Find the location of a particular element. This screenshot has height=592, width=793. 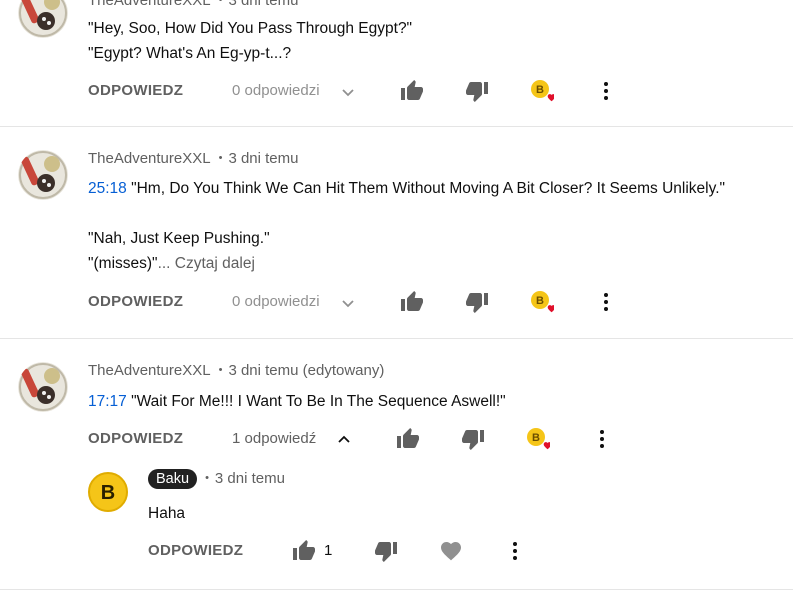

reply-avatar: B is located at coordinates (108, 492).